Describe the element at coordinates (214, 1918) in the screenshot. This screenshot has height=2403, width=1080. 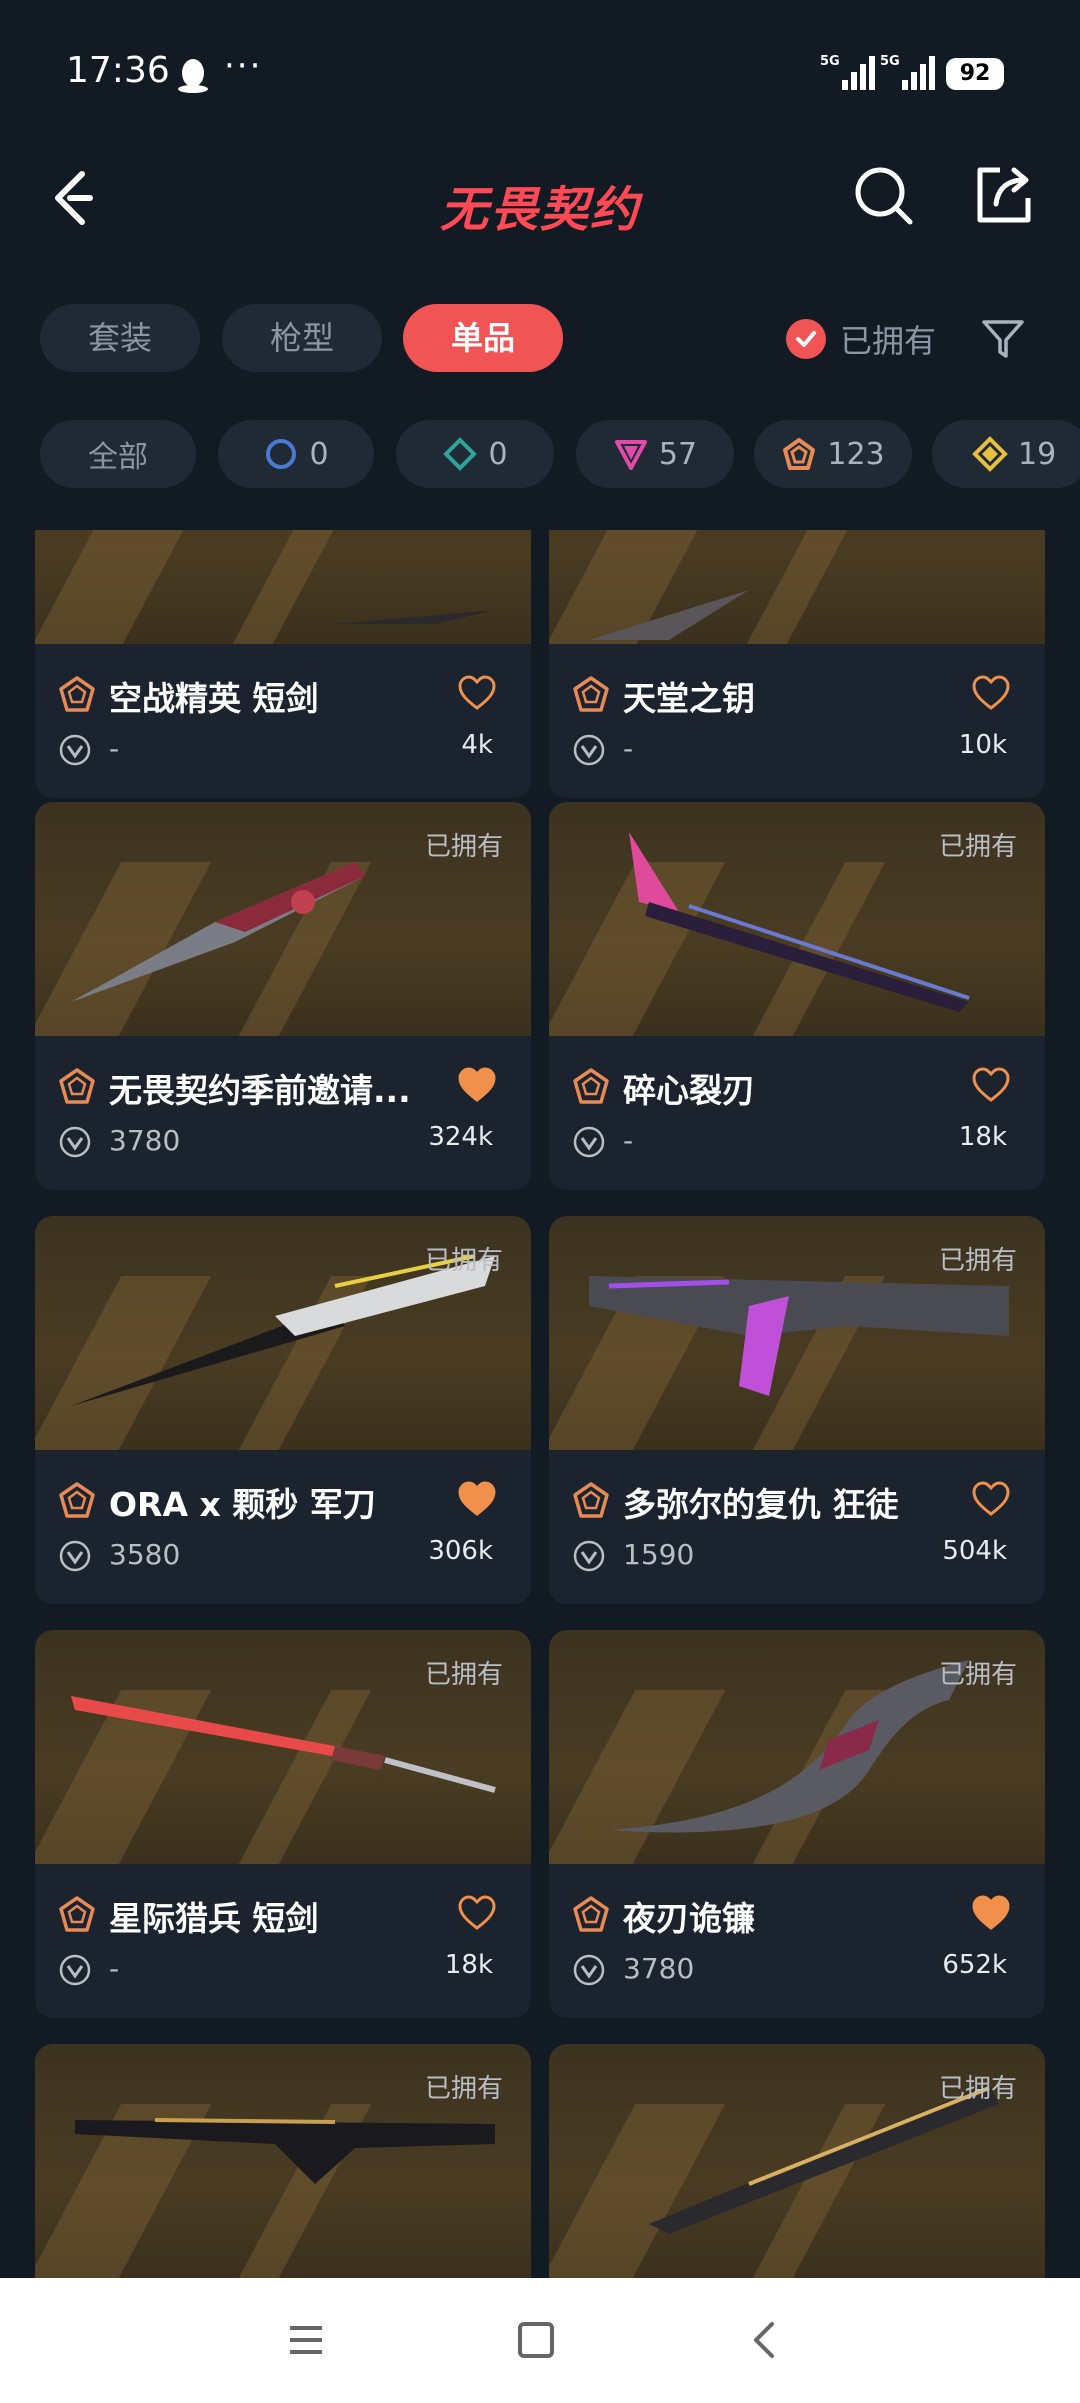
I see `skin-name: 星际猎兵 短剑` at that location.